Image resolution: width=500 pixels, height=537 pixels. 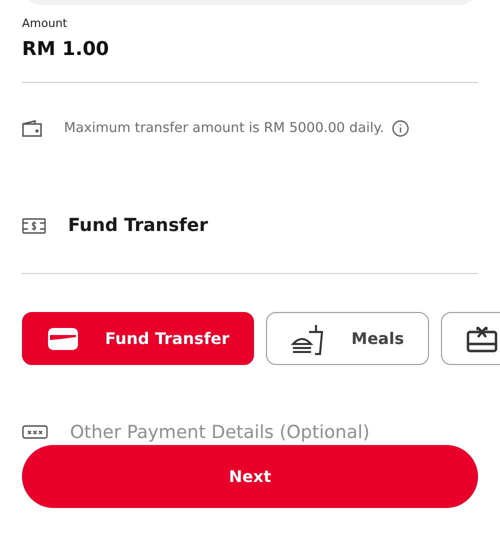 I want to click on next-button: Next, so click(x=250, y=476).